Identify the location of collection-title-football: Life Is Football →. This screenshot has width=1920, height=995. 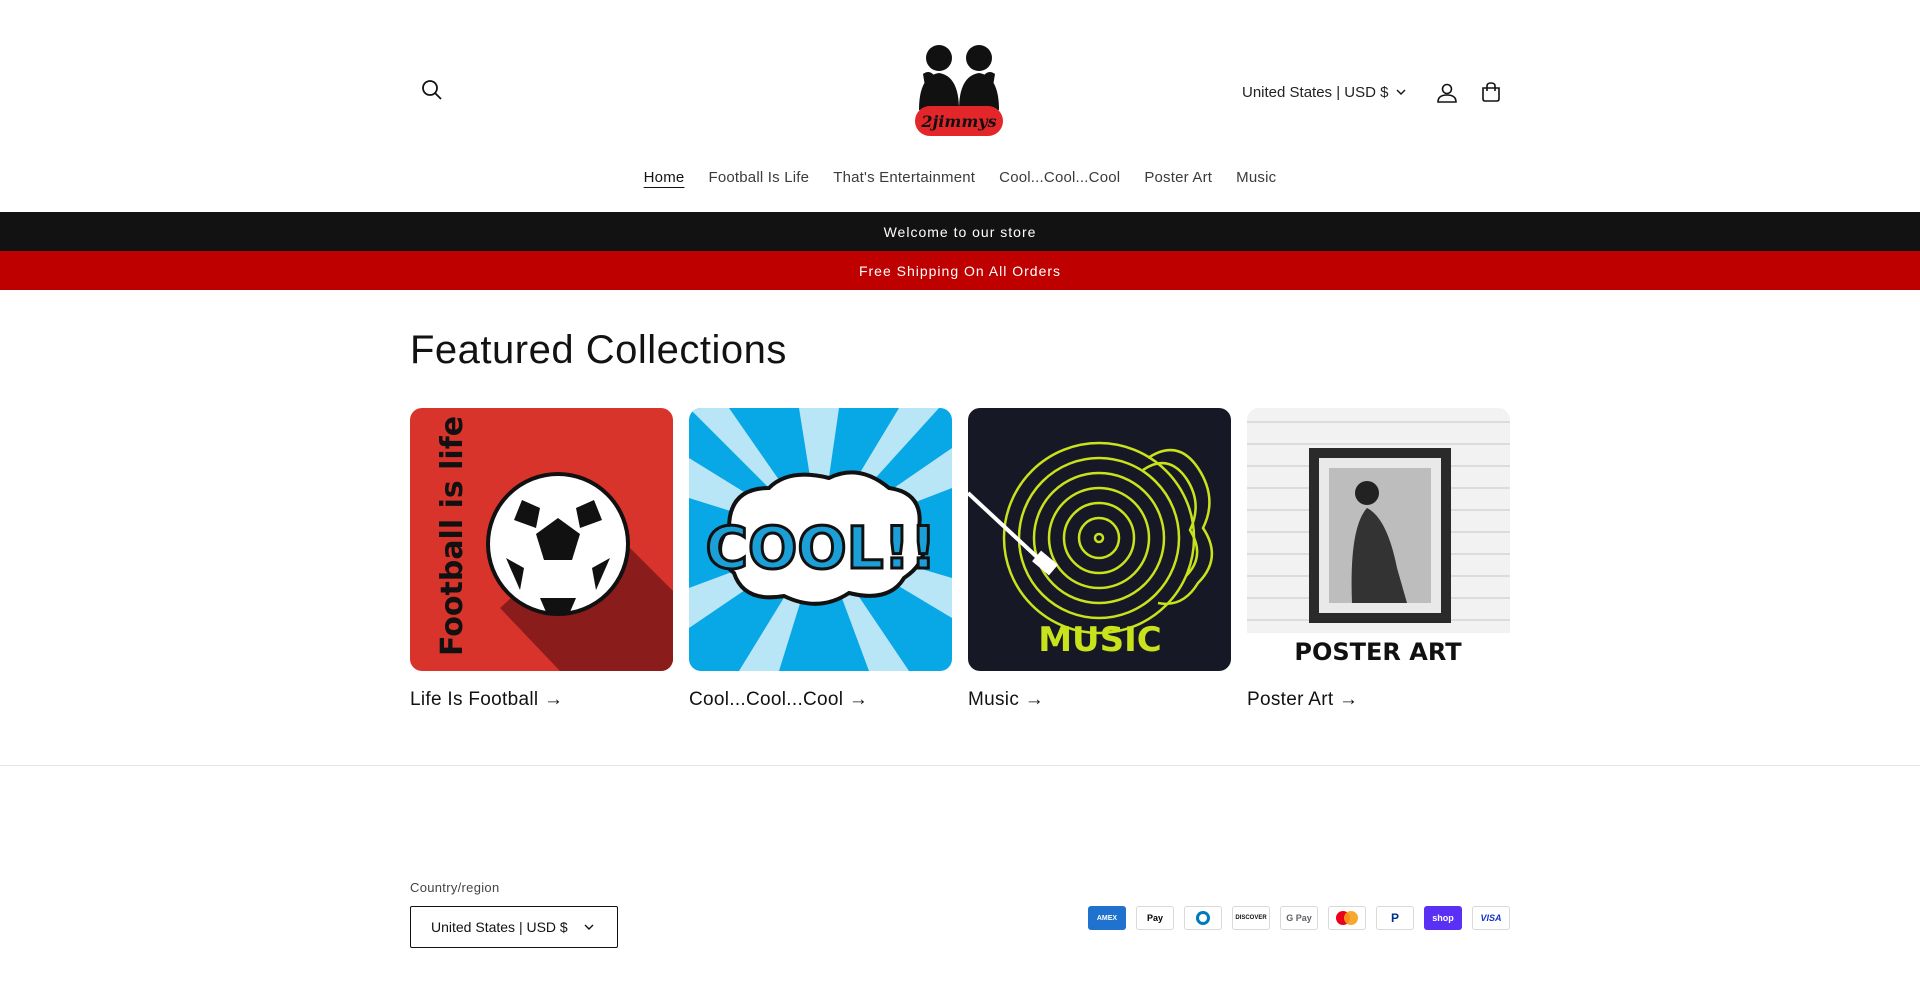
(487, 699).